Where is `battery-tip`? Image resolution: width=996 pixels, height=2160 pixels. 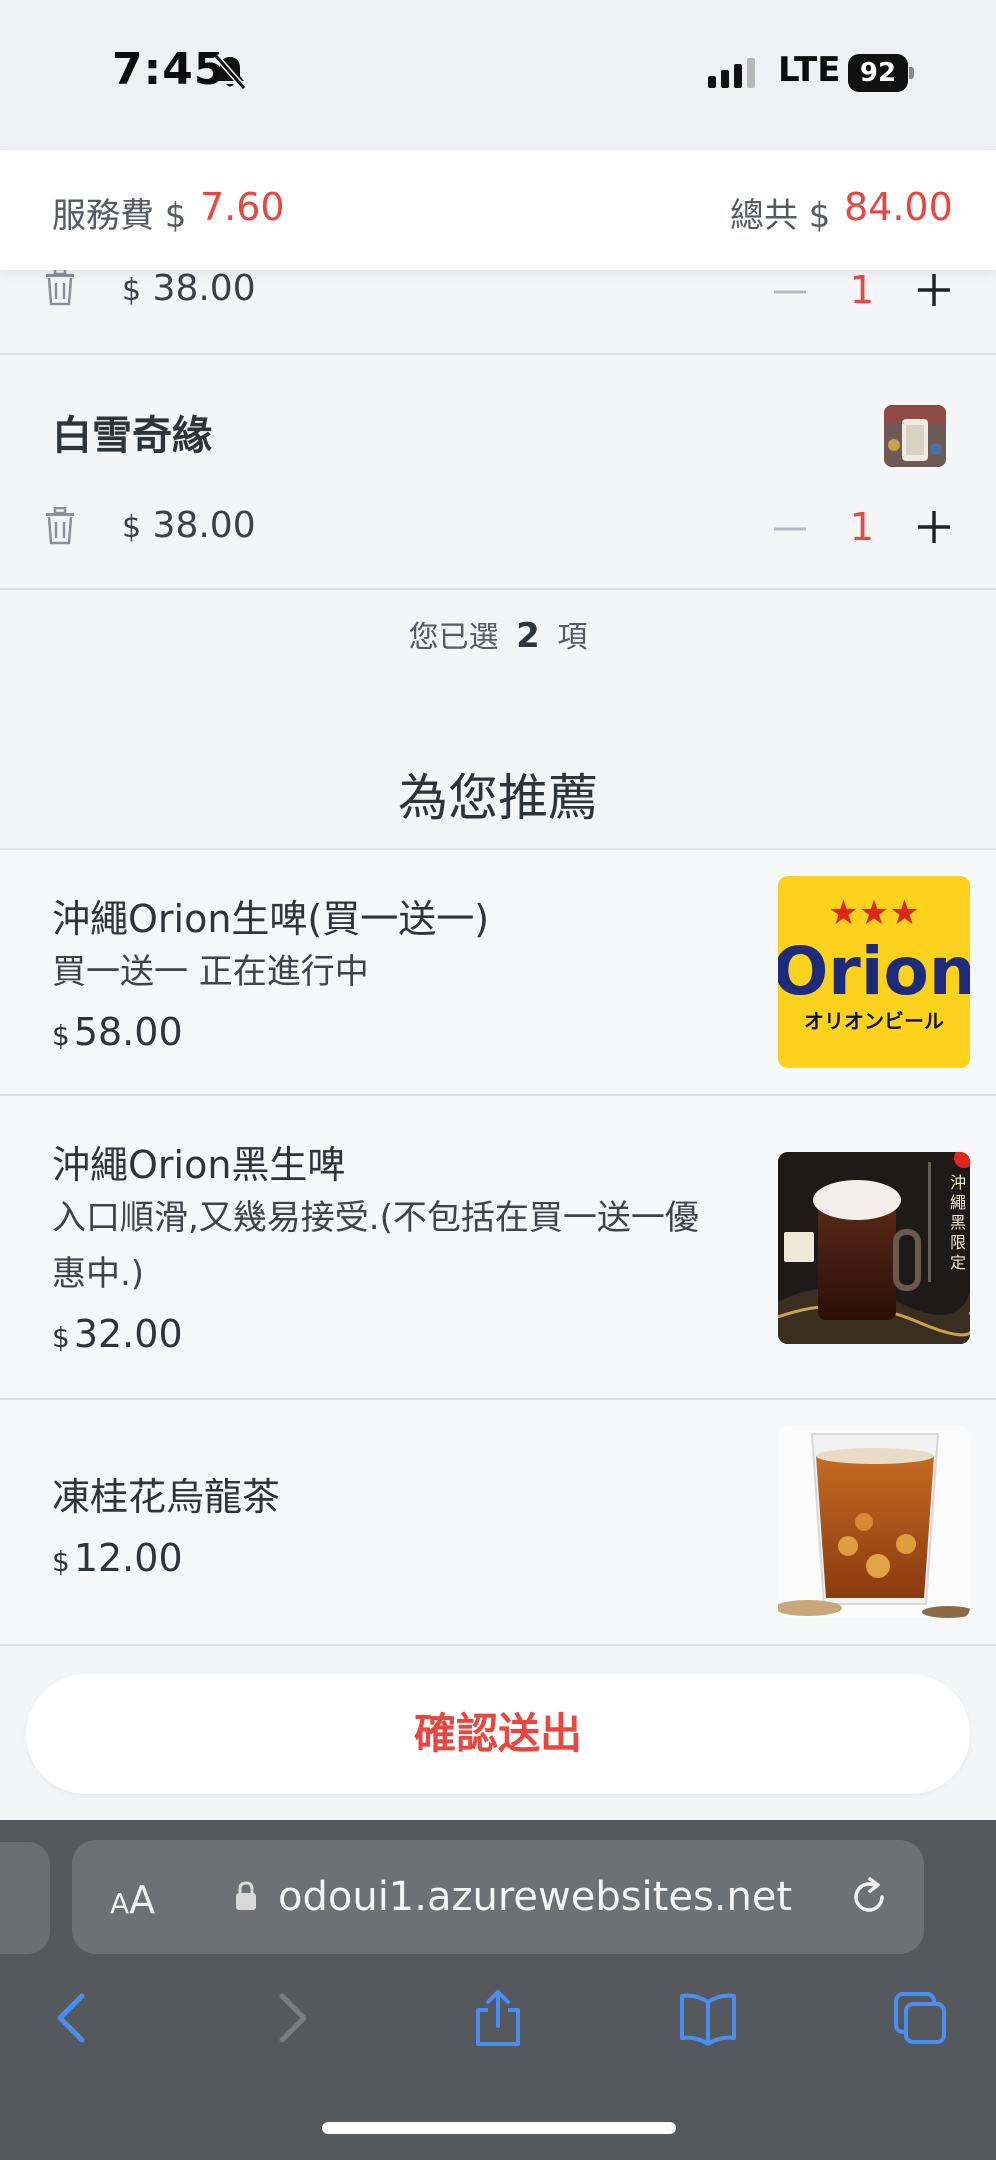 battery-tip is located at coordinates (911, 73).